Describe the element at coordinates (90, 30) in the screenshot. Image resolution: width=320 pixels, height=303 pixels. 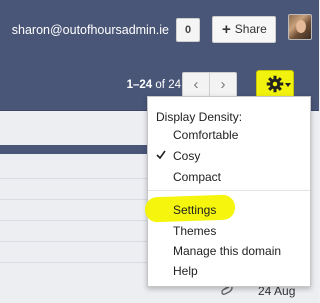
I see `account-email: sharon@outofhoursadmin.ie` at that location.